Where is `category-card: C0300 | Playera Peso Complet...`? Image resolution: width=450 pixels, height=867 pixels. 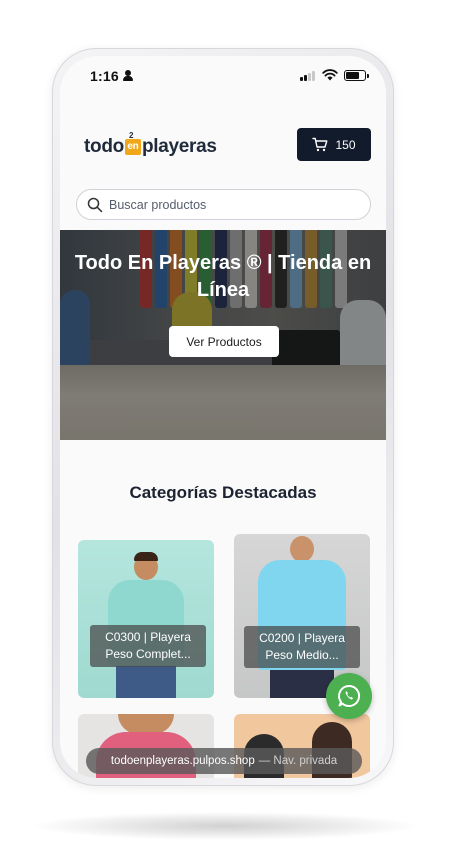
category-card: C0300 | Playera Peso Complet... is located at coordinates (146, 619).